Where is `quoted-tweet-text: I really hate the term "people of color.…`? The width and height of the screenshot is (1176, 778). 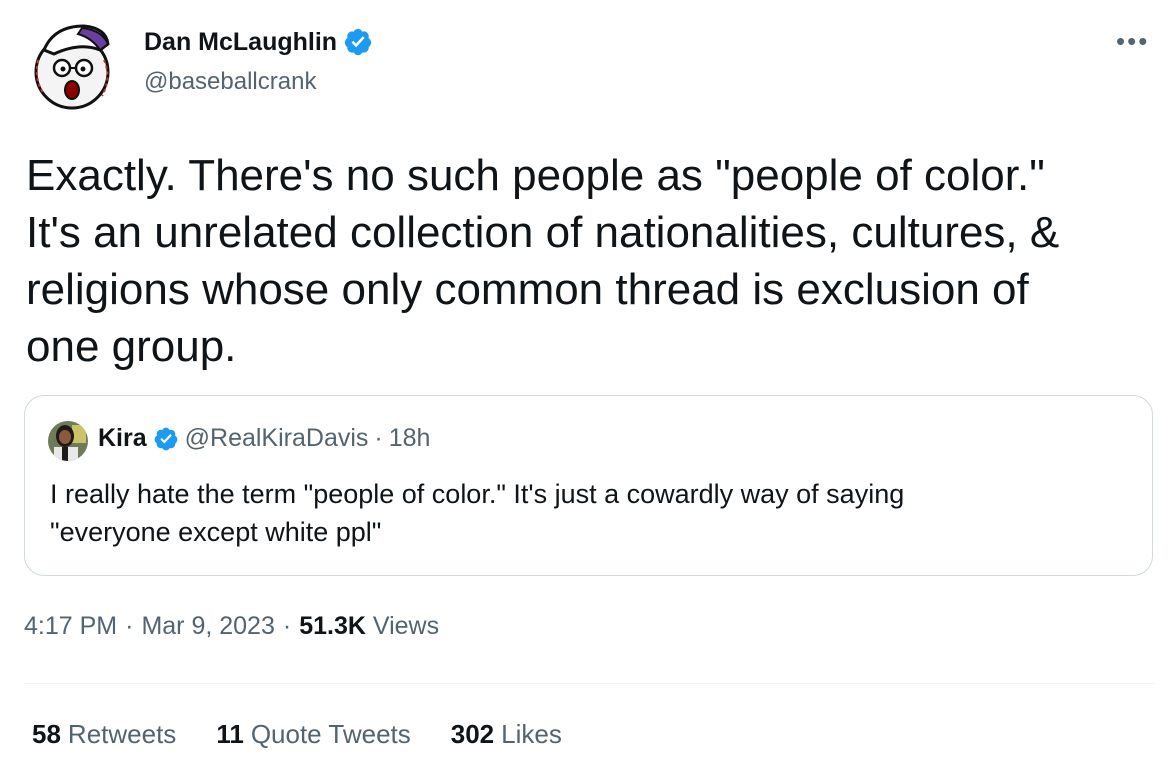
quoted-tweet-text: I really hate the term "people of color.… is located at coordinates (477, 513).